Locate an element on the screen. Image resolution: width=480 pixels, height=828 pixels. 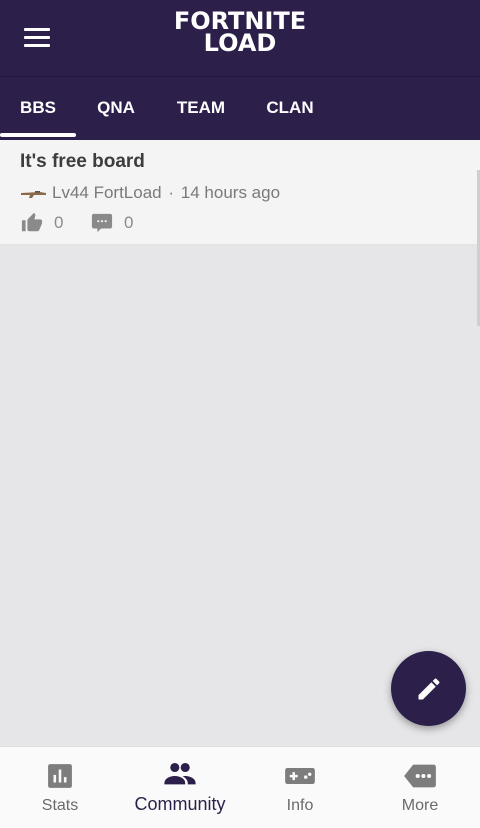
tab-bar: BBS QNA TEAM CLAN is located at coordinates (240, 108).